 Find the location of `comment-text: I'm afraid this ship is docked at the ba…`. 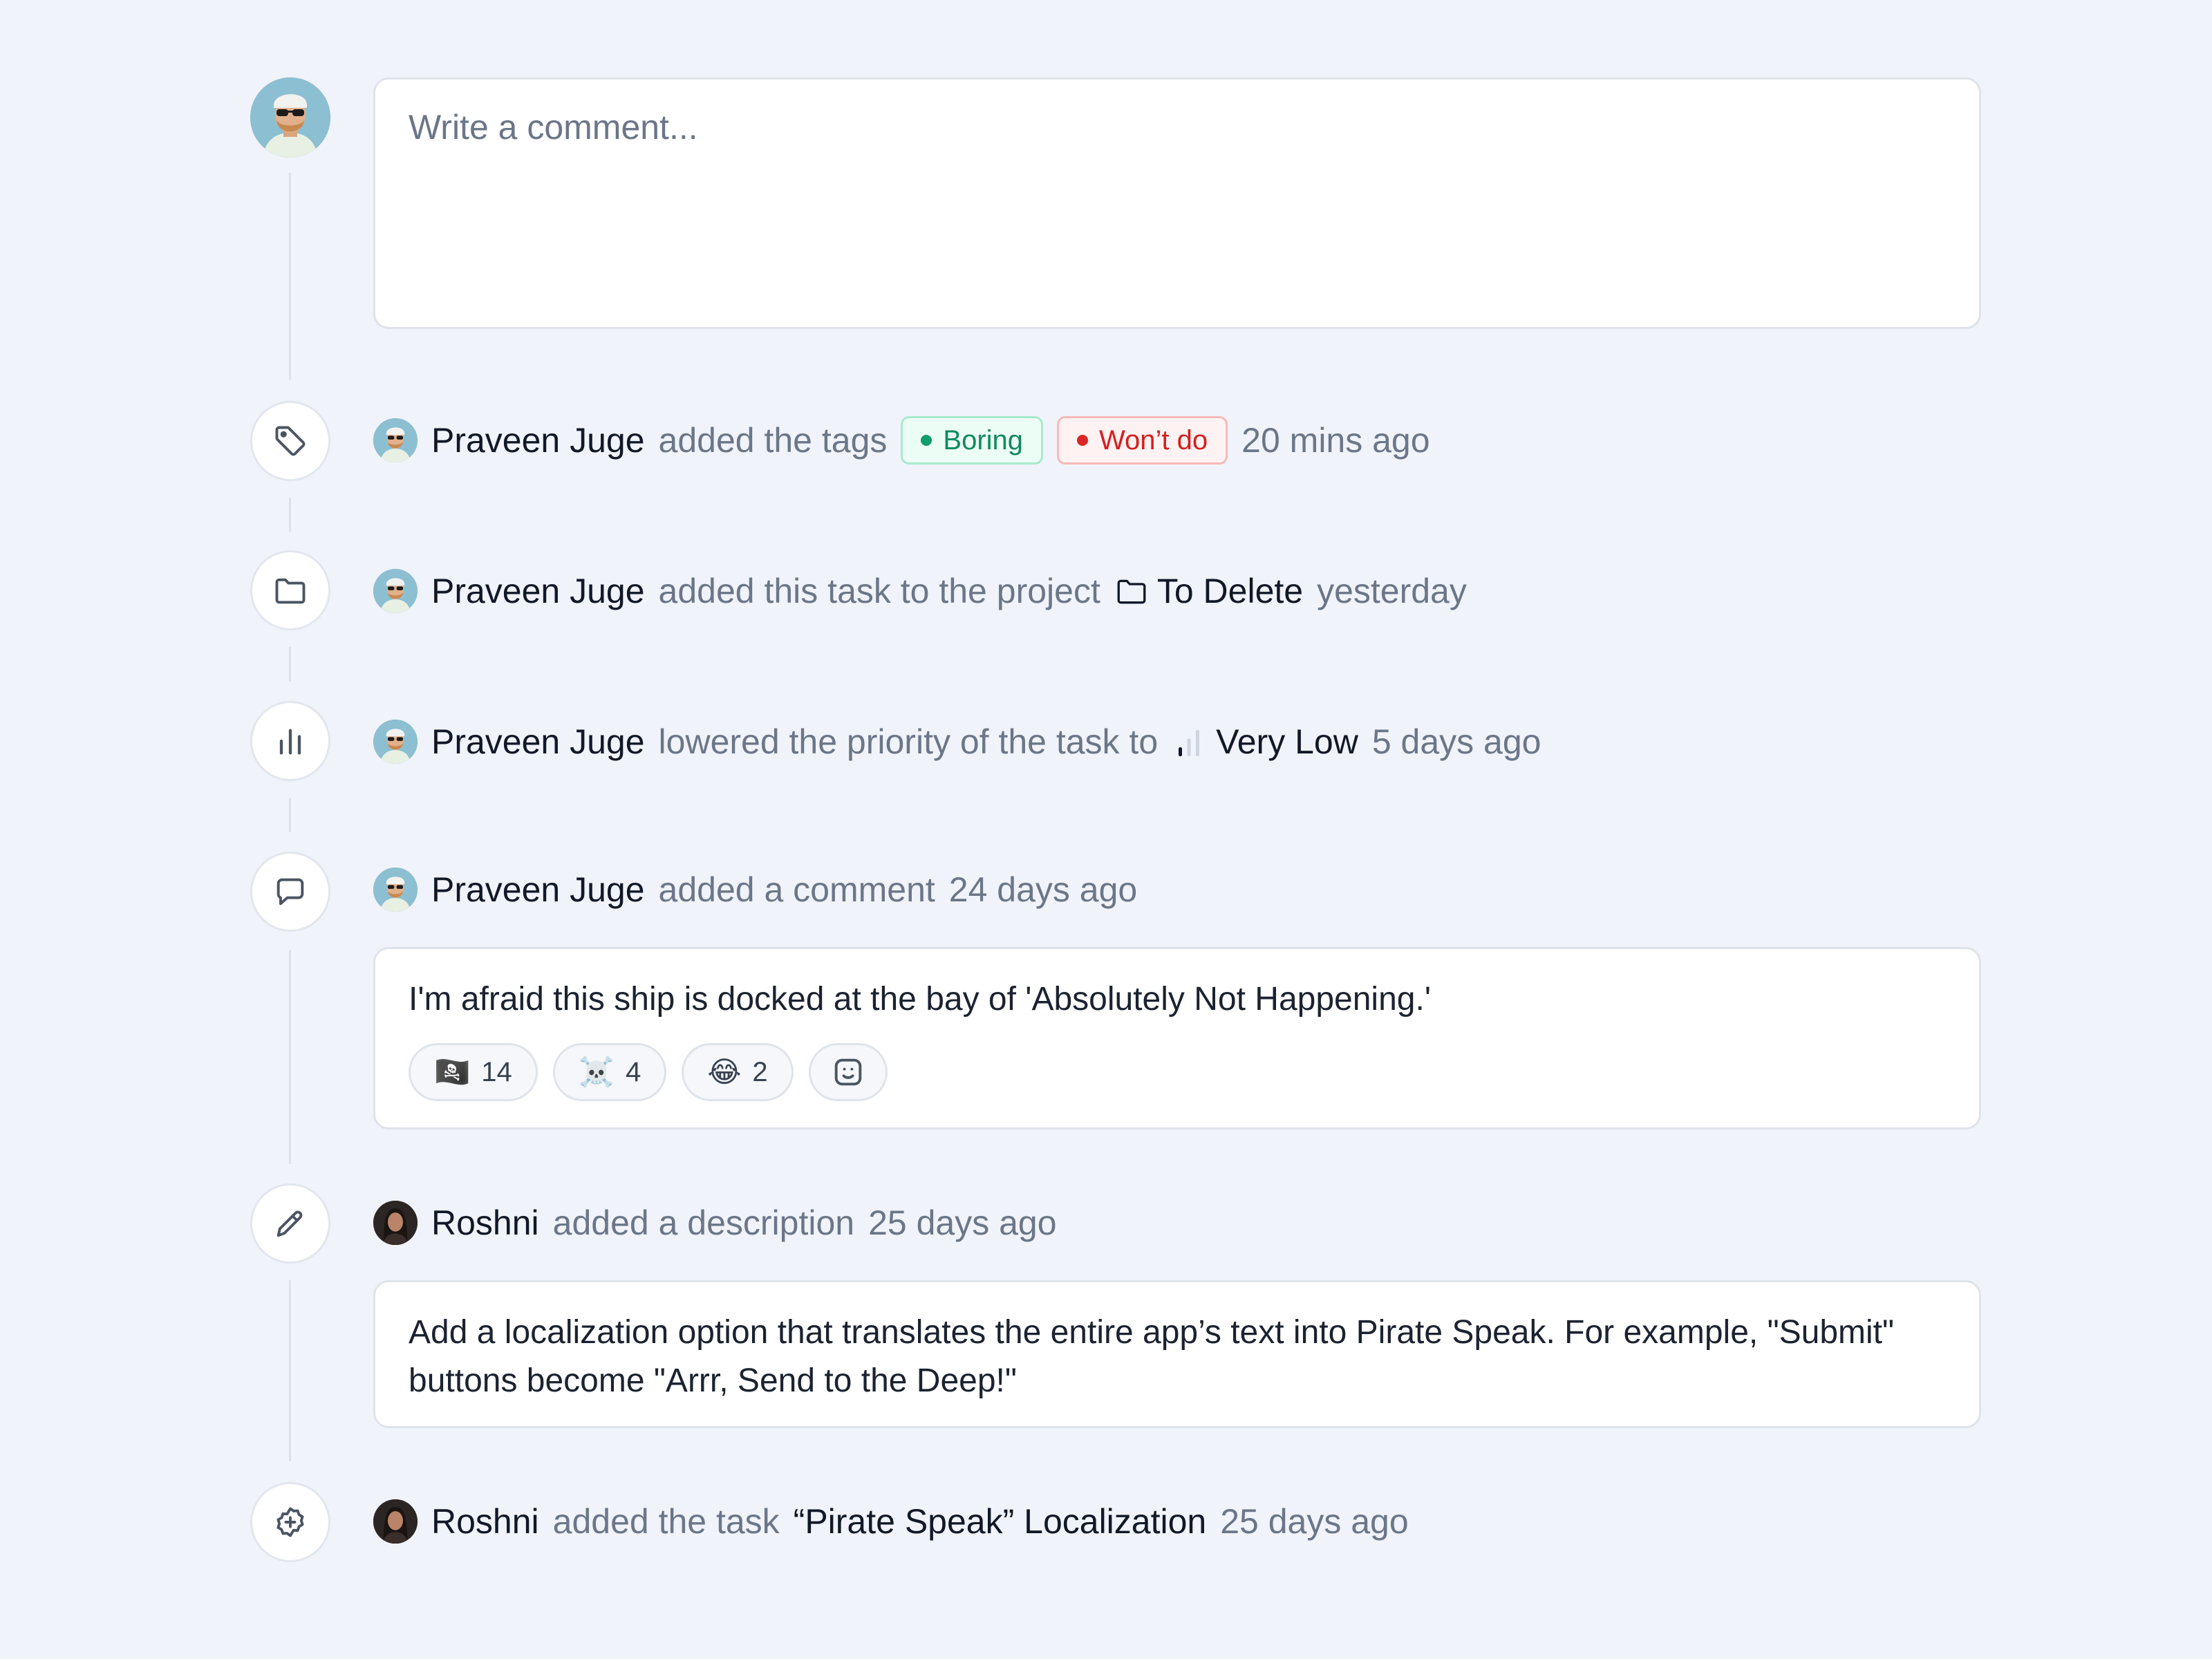

comment-text: I'm afraid this ship is docked at the ba… is located at coordinates (920, 999).